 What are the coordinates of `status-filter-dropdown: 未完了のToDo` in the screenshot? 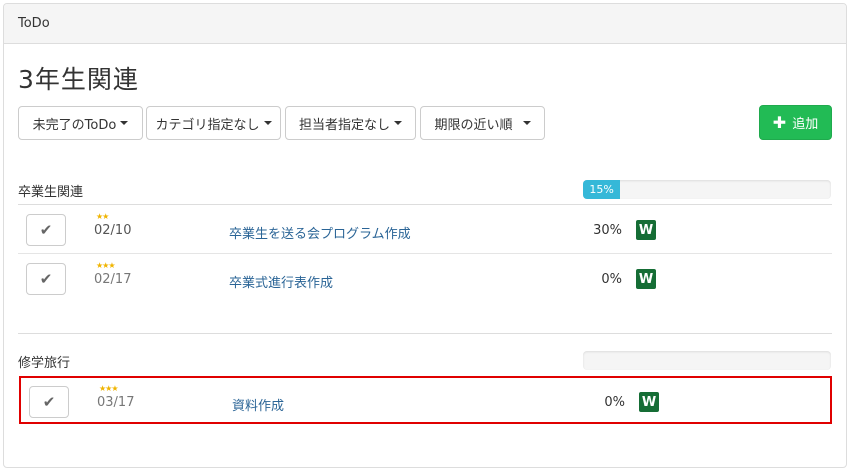 It's located at (80, 123).